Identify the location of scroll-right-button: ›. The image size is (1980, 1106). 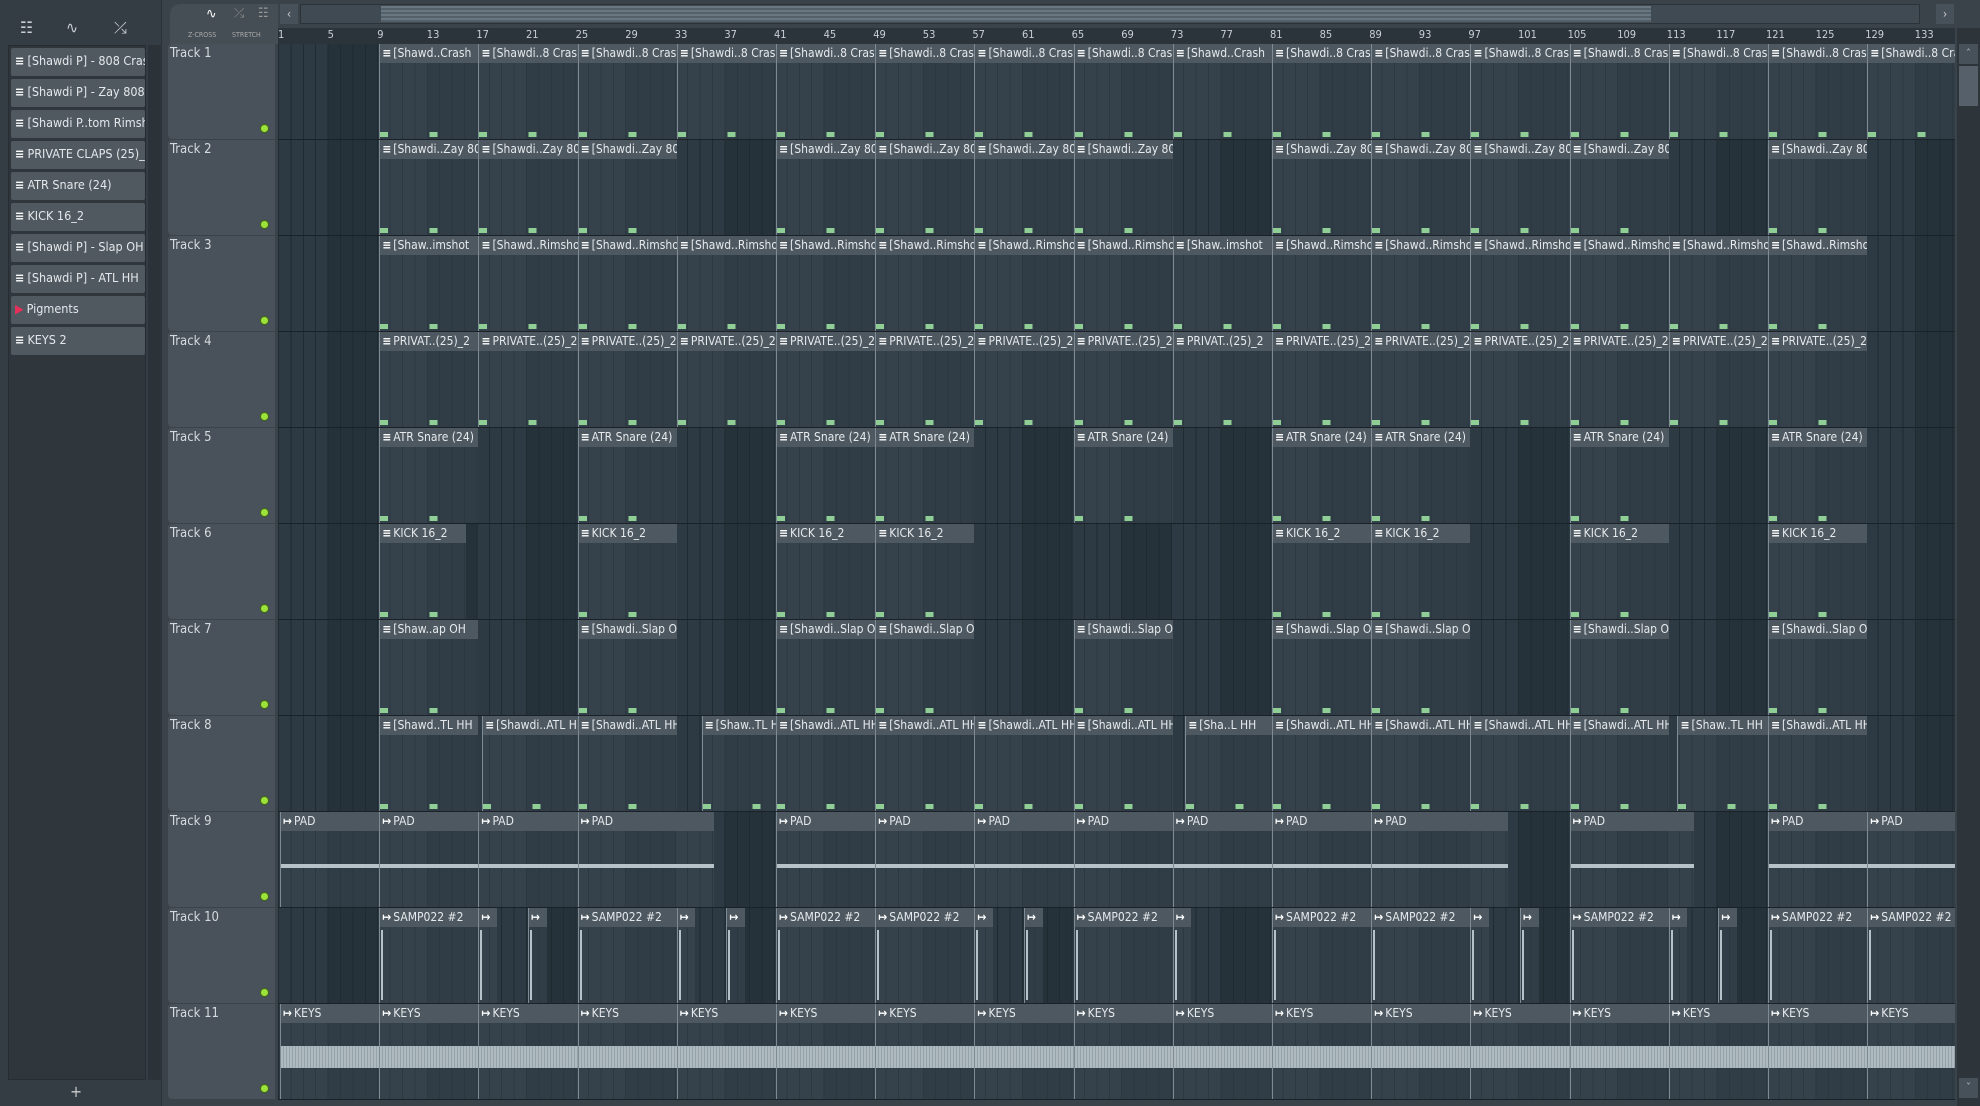
(1945, 14).